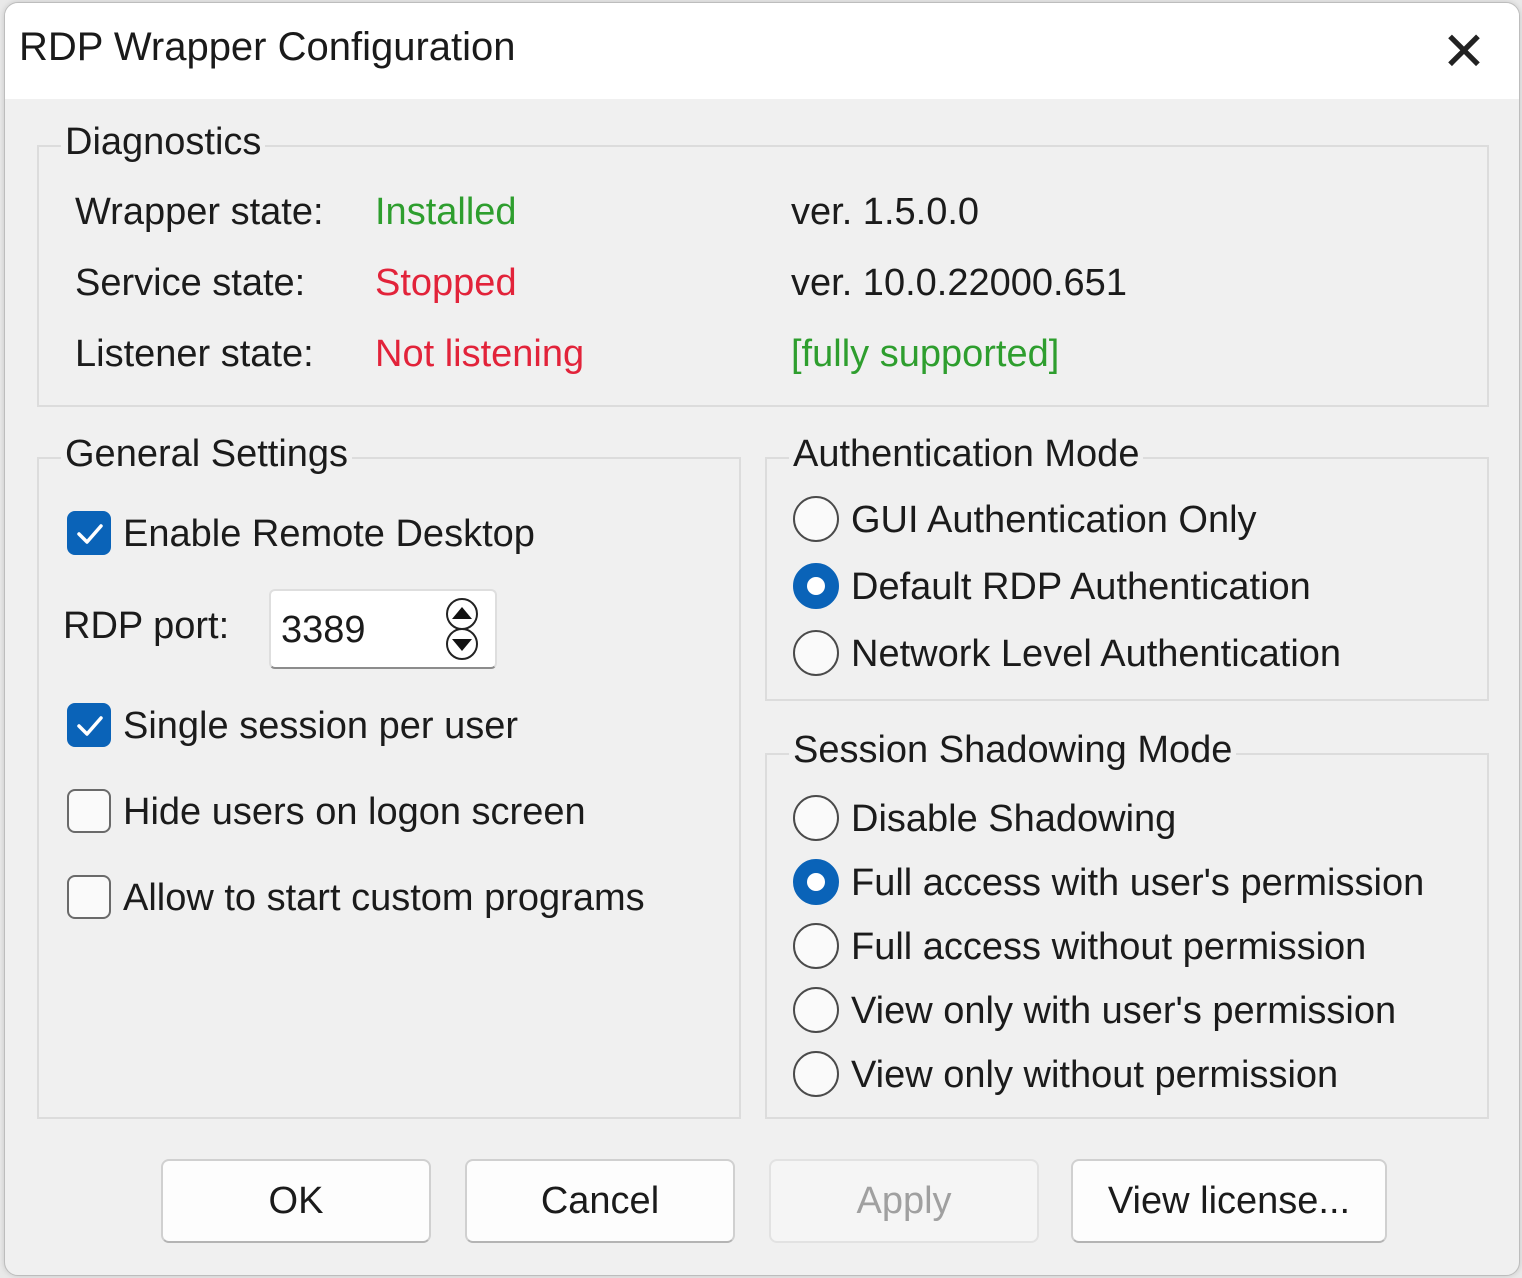 The height and width of the screenshot is (1278, 1522). I want to click on radio-view-only-without-permission, so click(816, 1074).